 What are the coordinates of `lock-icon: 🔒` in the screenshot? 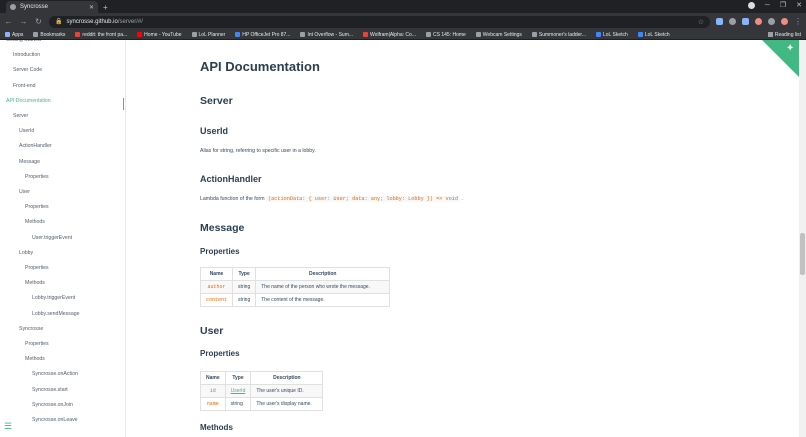 It's located at (58, 21).